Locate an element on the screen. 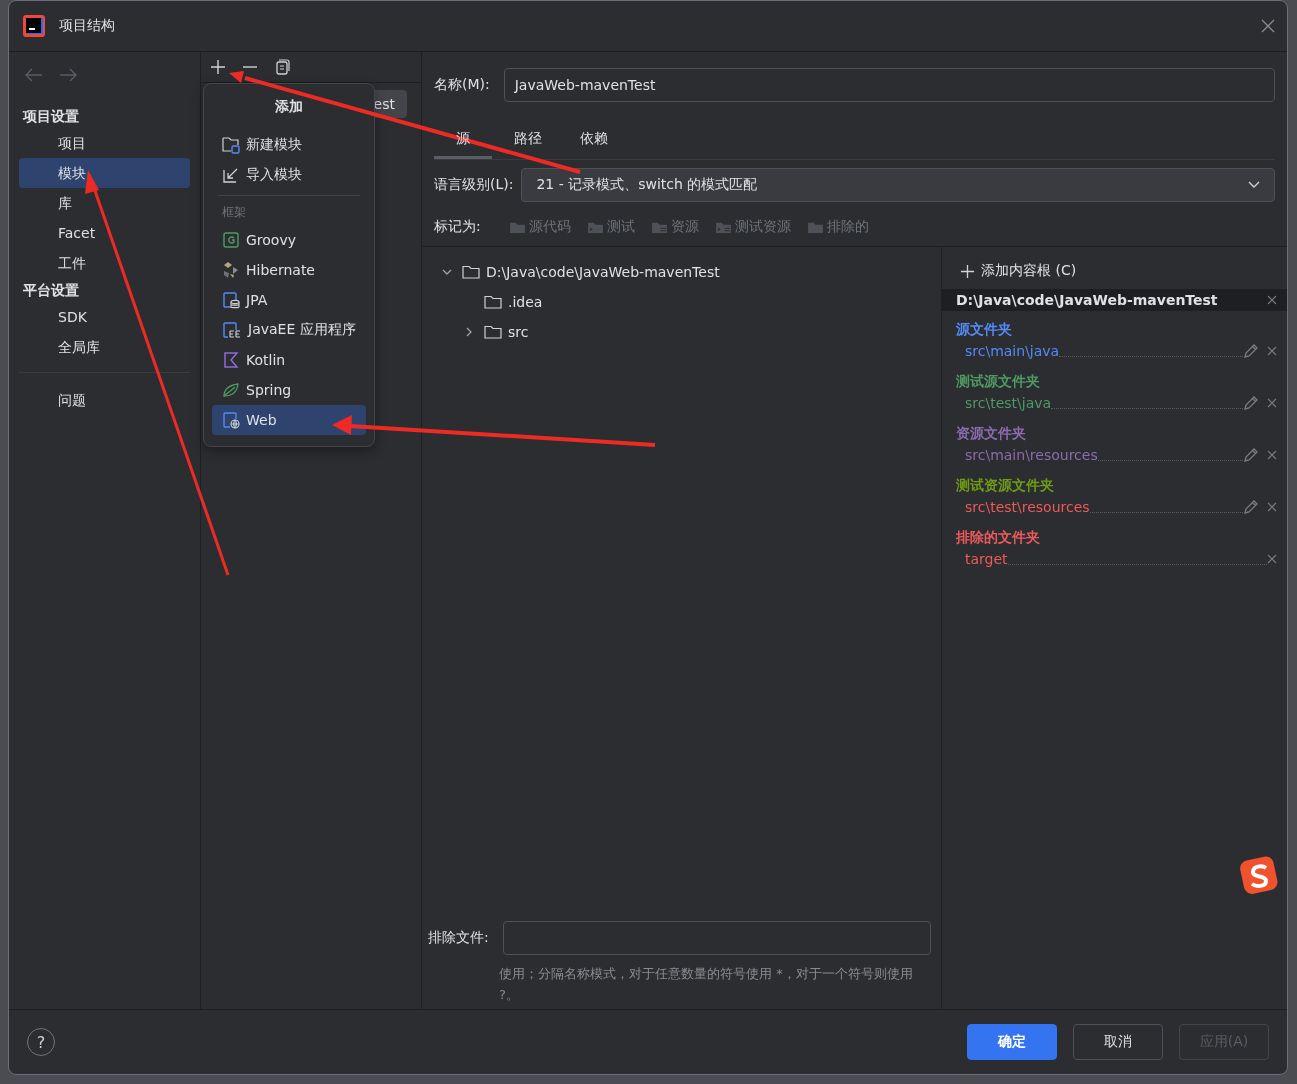 The height and width of the screenshot is (1084, 1297). groovy-icon is located at coordinates (231, 240).